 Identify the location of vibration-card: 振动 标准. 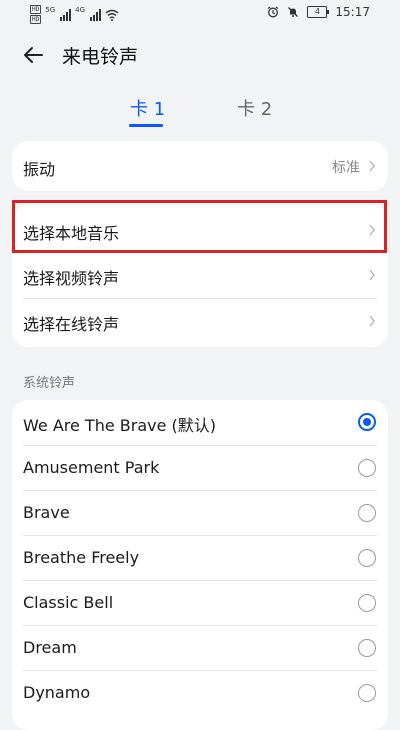
(200, 166).